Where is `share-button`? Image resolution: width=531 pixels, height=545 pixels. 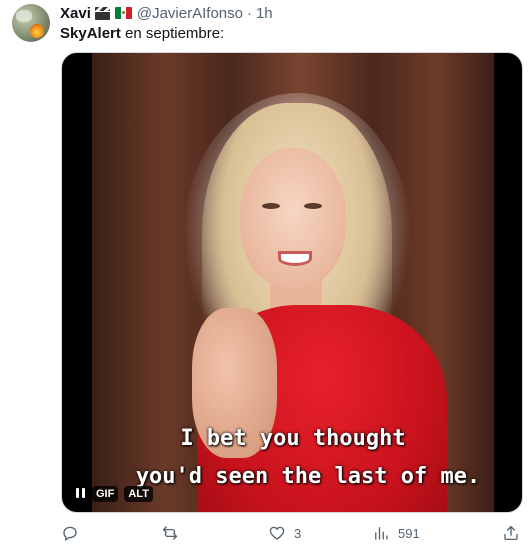 share-button is located at coordinates (511, 533).